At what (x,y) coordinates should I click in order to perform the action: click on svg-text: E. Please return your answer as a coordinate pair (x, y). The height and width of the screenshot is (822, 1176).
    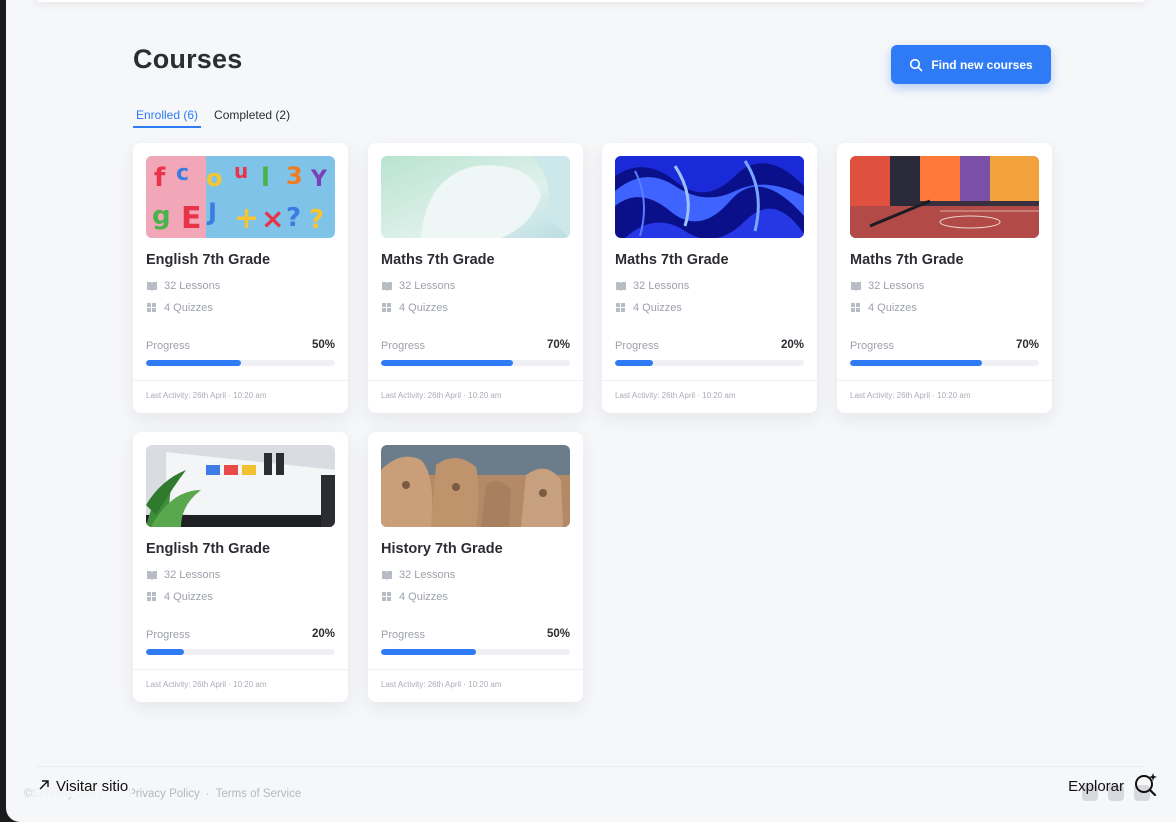
    Looking at the image, I should click on (191, 218).